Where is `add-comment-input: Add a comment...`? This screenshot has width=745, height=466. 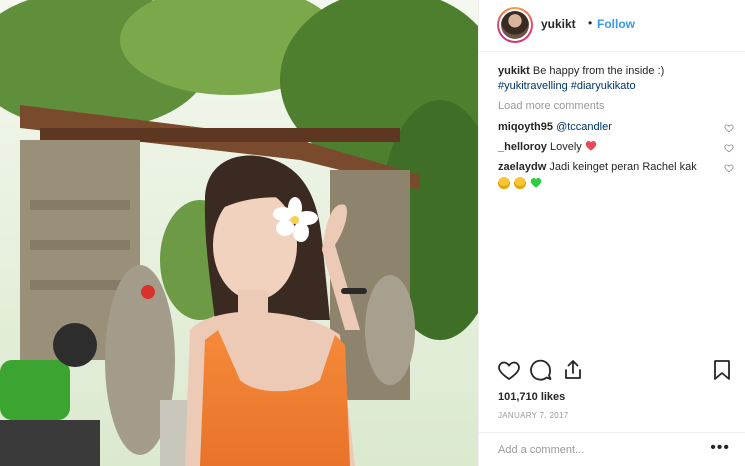
add-comment-input: Add a comment... is located at coordinates (541, 450).